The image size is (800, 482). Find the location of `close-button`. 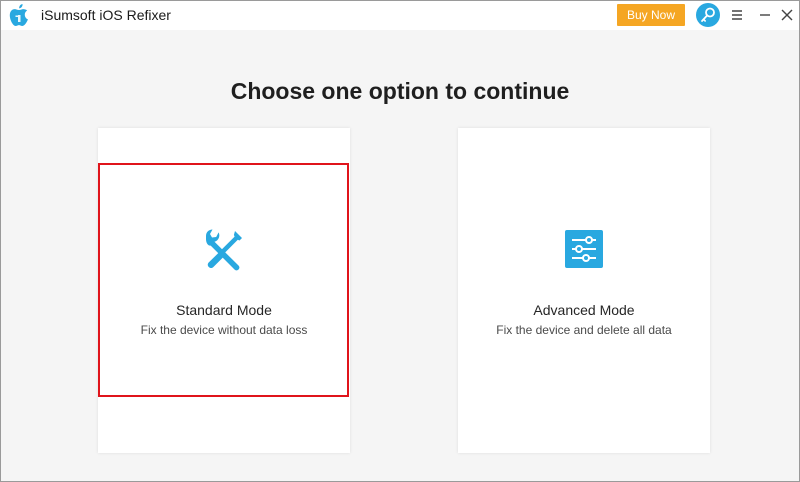

close-button is located at coordinates (787, 15).